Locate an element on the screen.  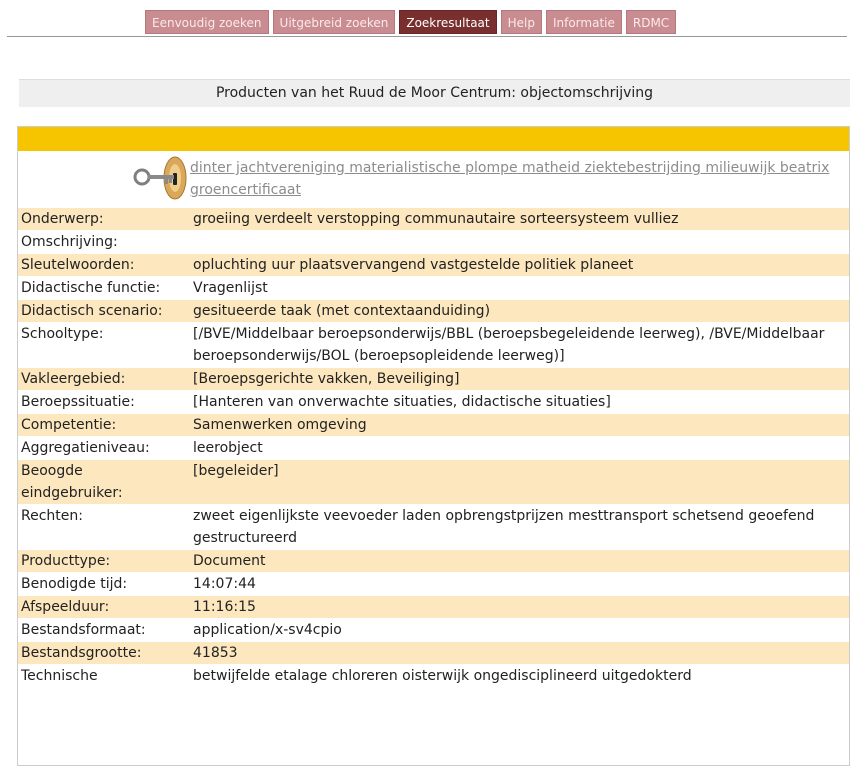
field-label: Didactisch scenario: is located at coordinates (104, 311).